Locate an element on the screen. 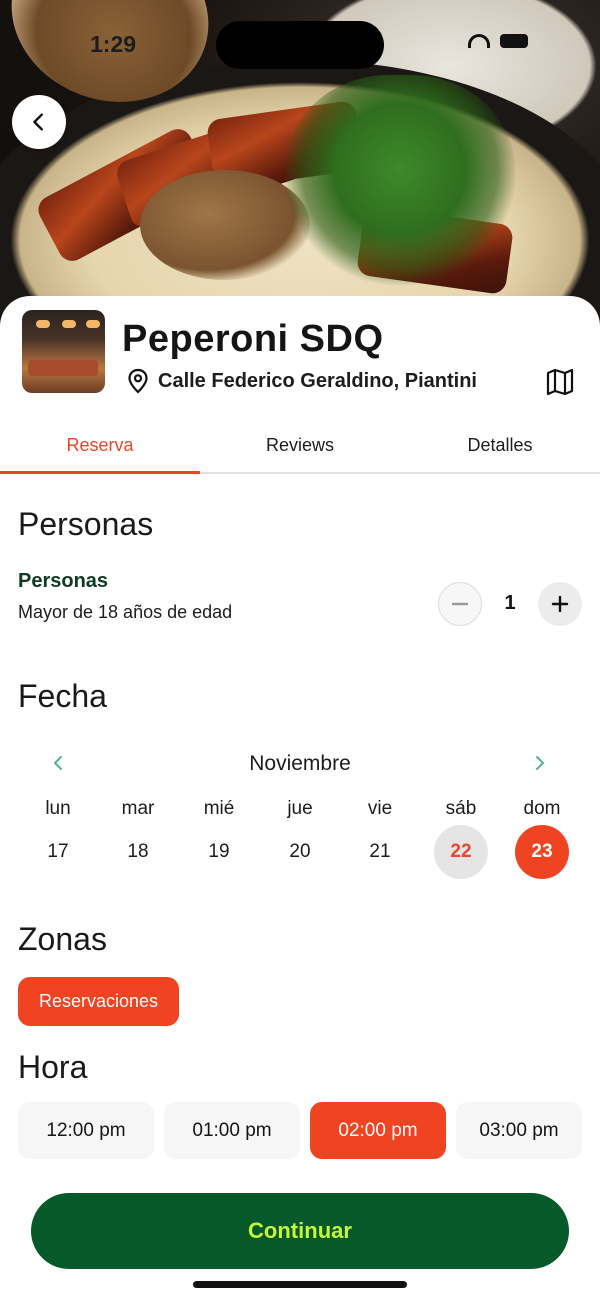  time-section-title: Hora is located at coordinates (53, 1067).